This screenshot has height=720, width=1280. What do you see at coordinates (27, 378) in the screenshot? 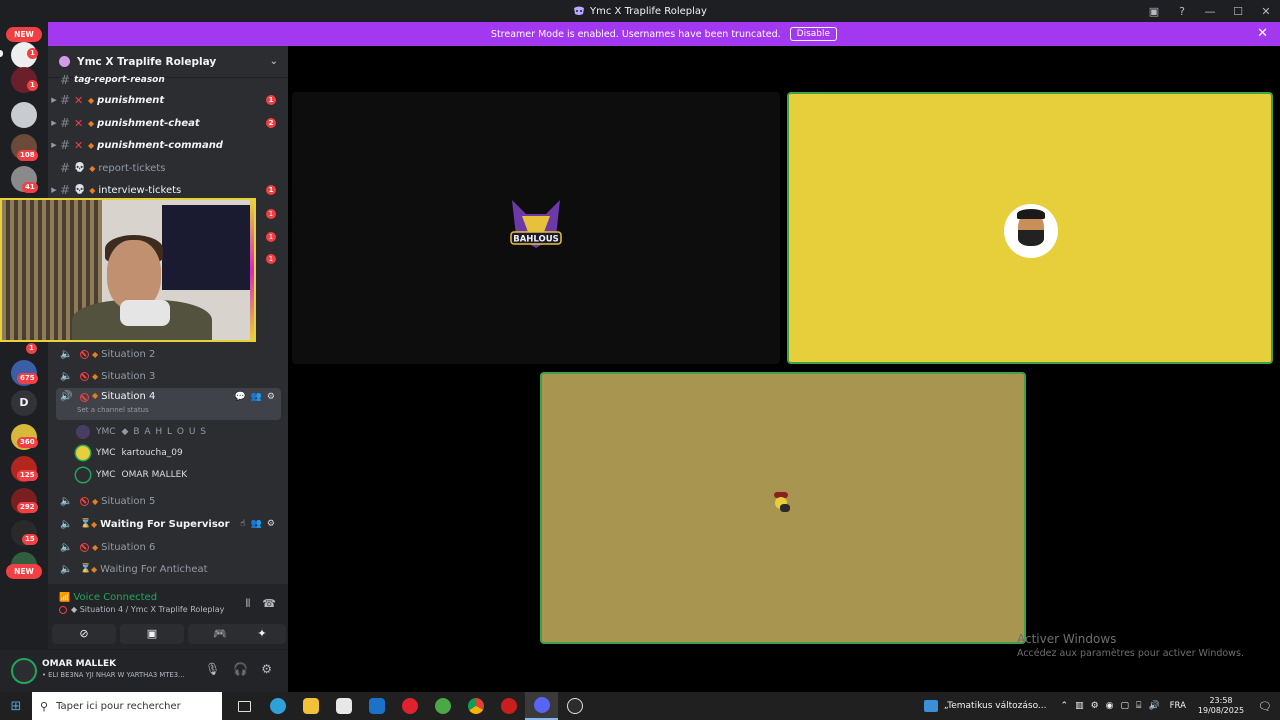
I see `server-badge: 675` at bounding box center [27, 378].